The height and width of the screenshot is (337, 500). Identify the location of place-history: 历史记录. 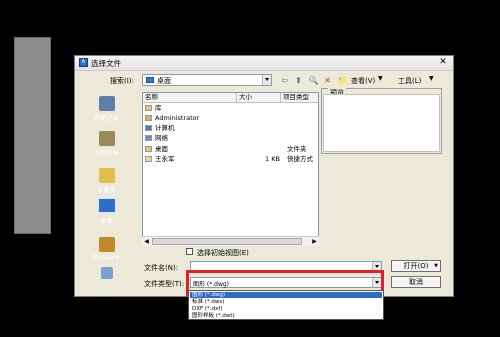
(106, 109).